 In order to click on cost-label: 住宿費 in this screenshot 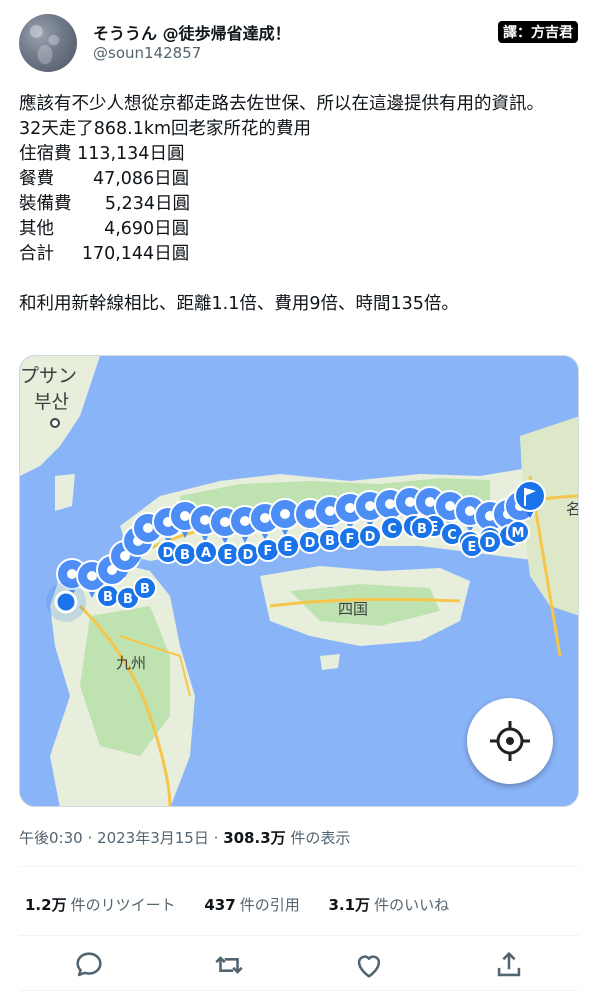, I will do `click(45, 154)`.